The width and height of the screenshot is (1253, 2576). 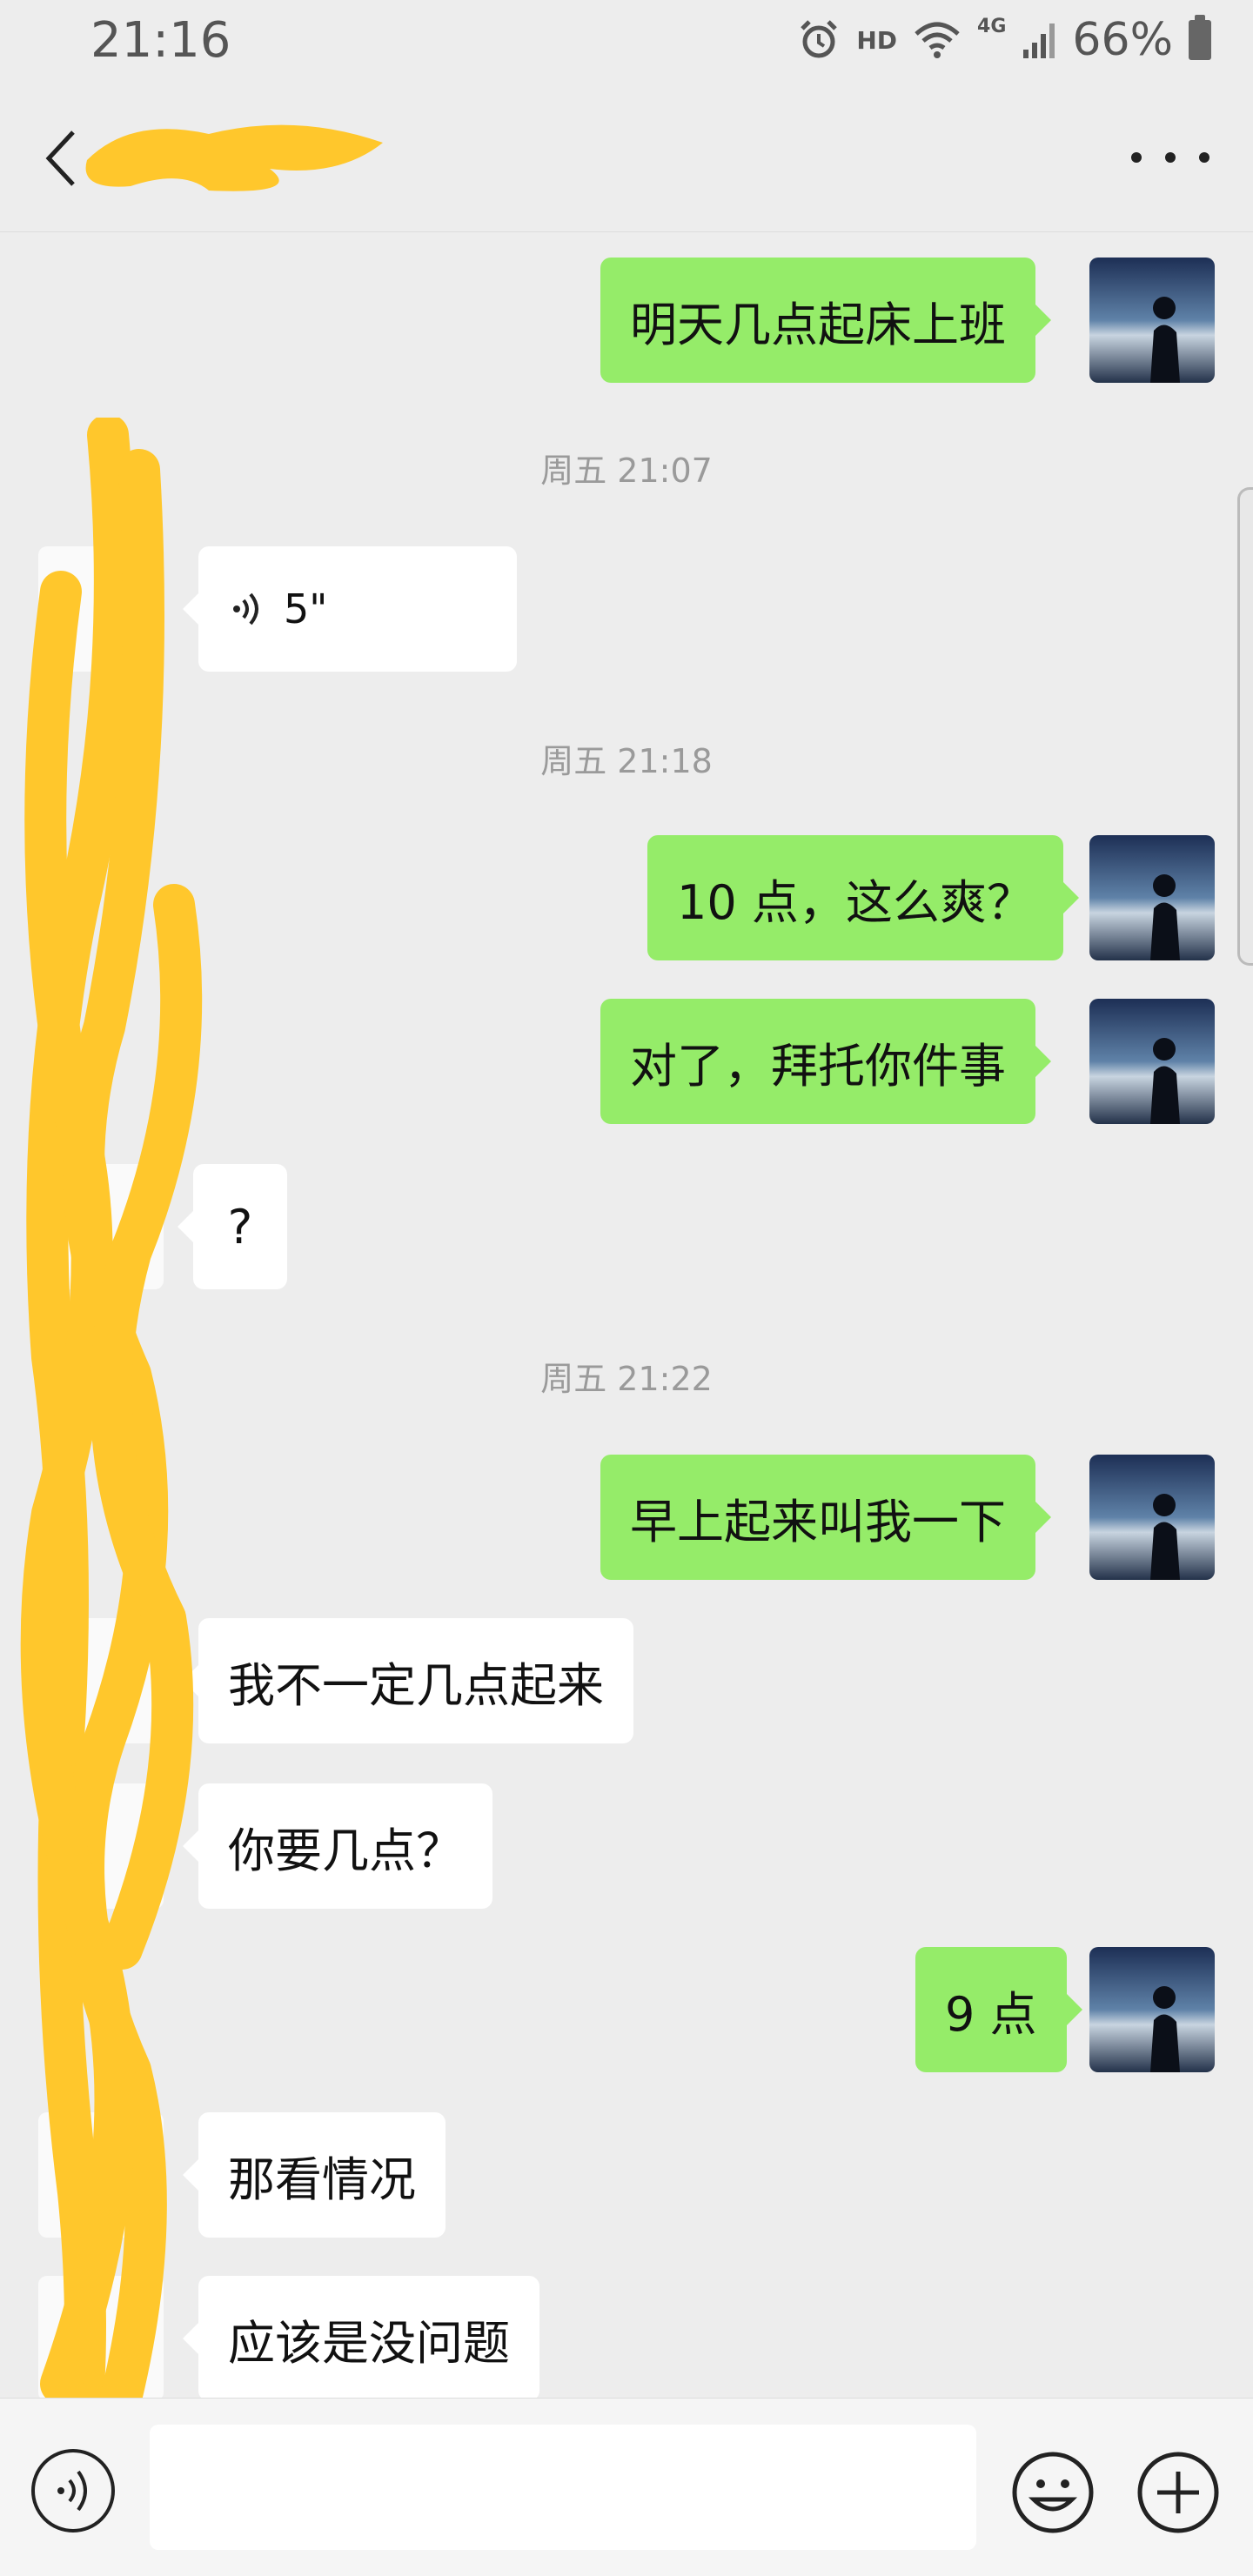 I want to click on voice-message-bubble: 5", so click(x=350, y=609).